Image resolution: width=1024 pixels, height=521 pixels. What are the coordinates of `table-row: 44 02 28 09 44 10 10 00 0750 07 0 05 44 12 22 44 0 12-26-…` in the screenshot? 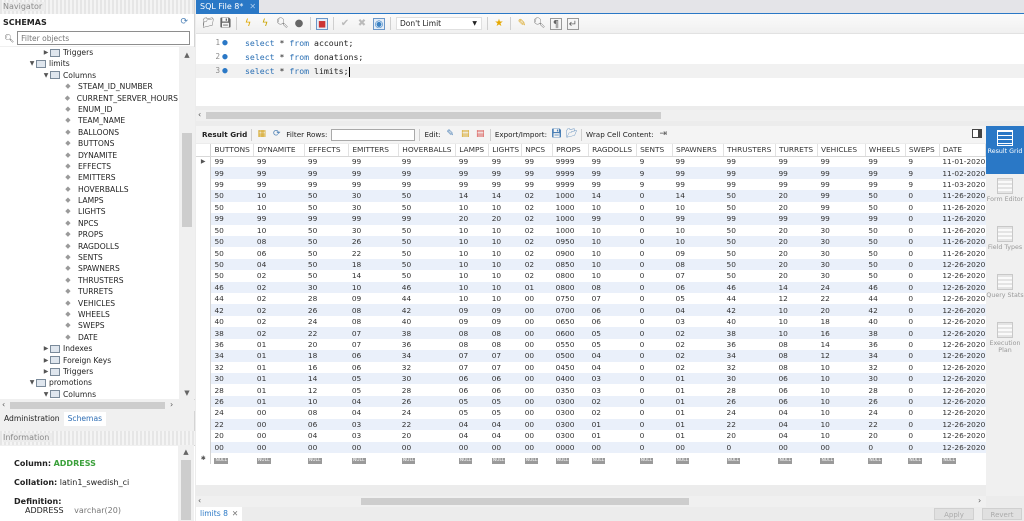 It's located at (591, 299).